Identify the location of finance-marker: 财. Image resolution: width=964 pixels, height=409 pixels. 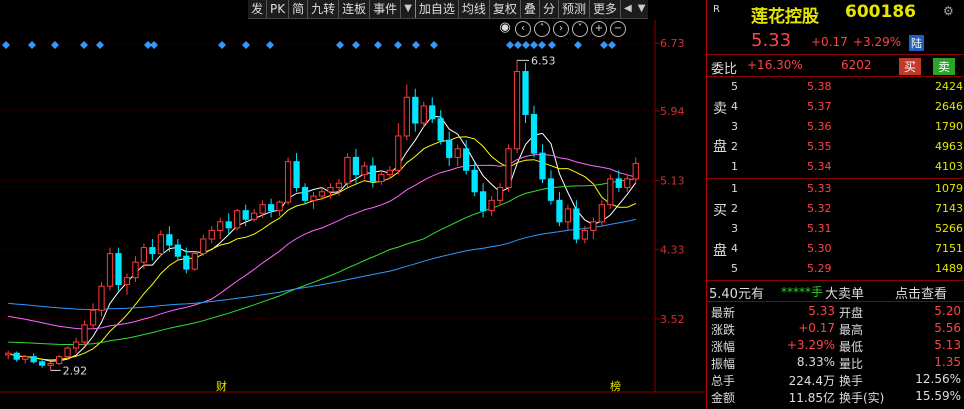
(221, 386).